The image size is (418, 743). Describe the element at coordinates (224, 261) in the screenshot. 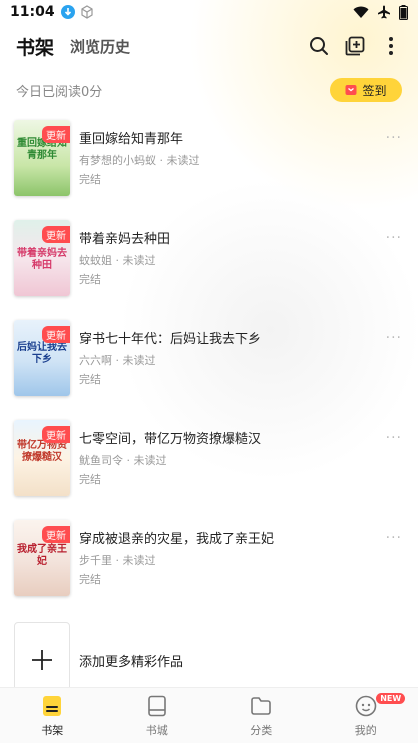

I see `book-meta: 蚊蚊姐 · 未读过` at that location.